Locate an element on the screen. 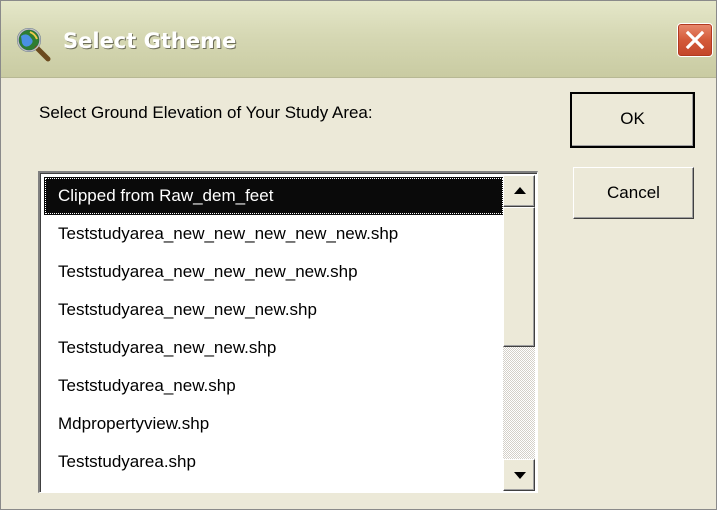 The image size is (717, 510). ok-button: OK is located at coordinates (632, 120).